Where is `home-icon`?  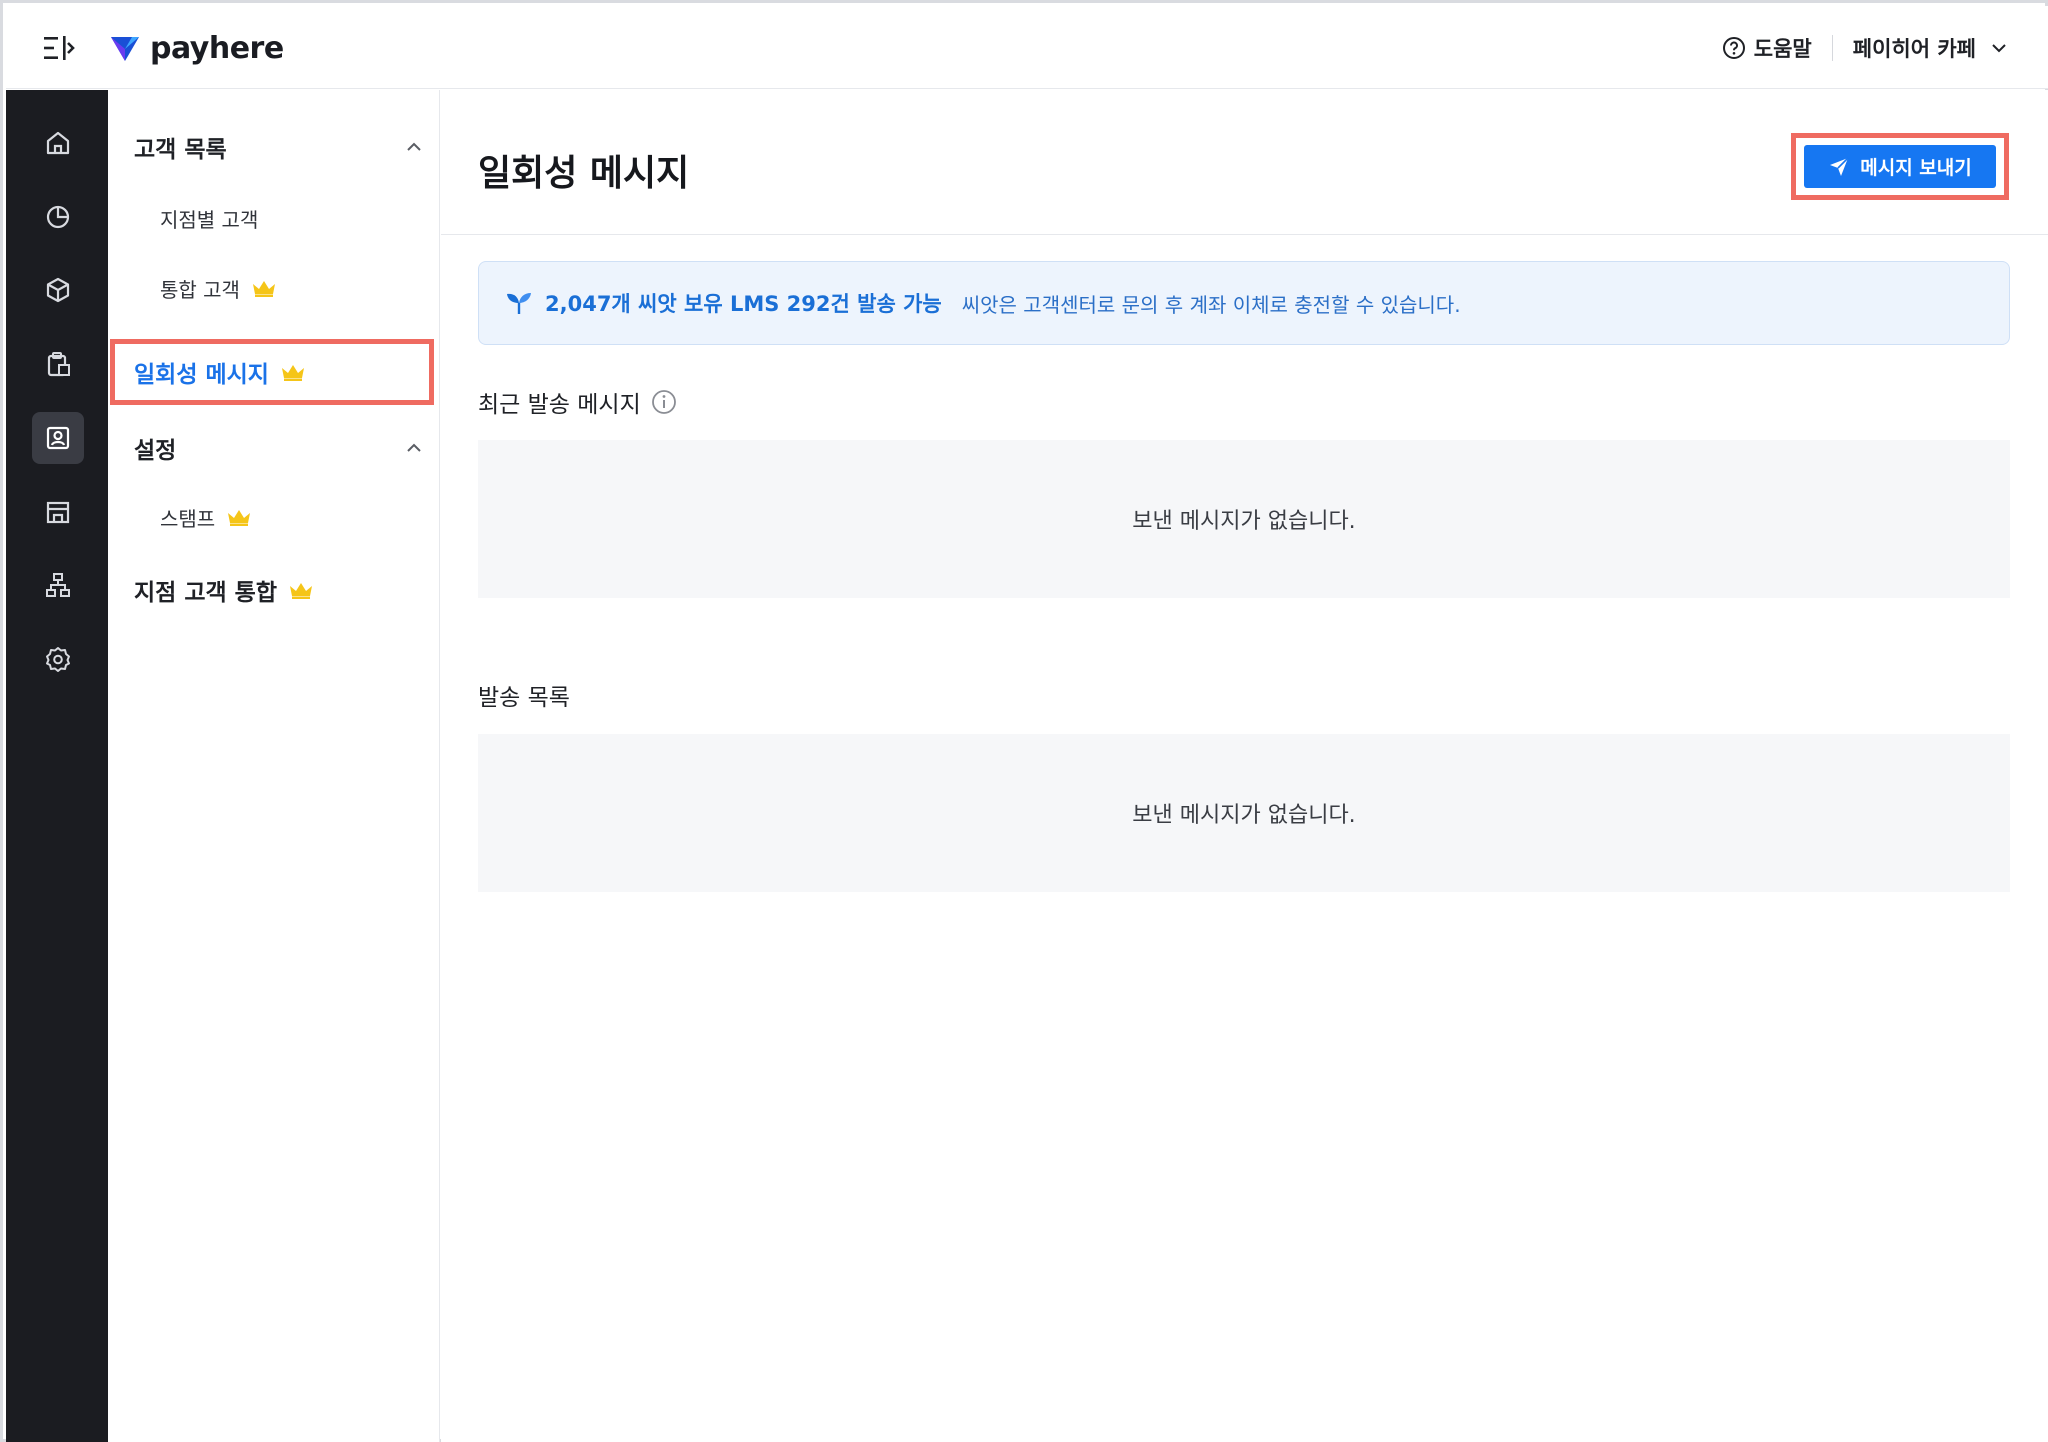 home-icon is located at coordinates (58, 143).